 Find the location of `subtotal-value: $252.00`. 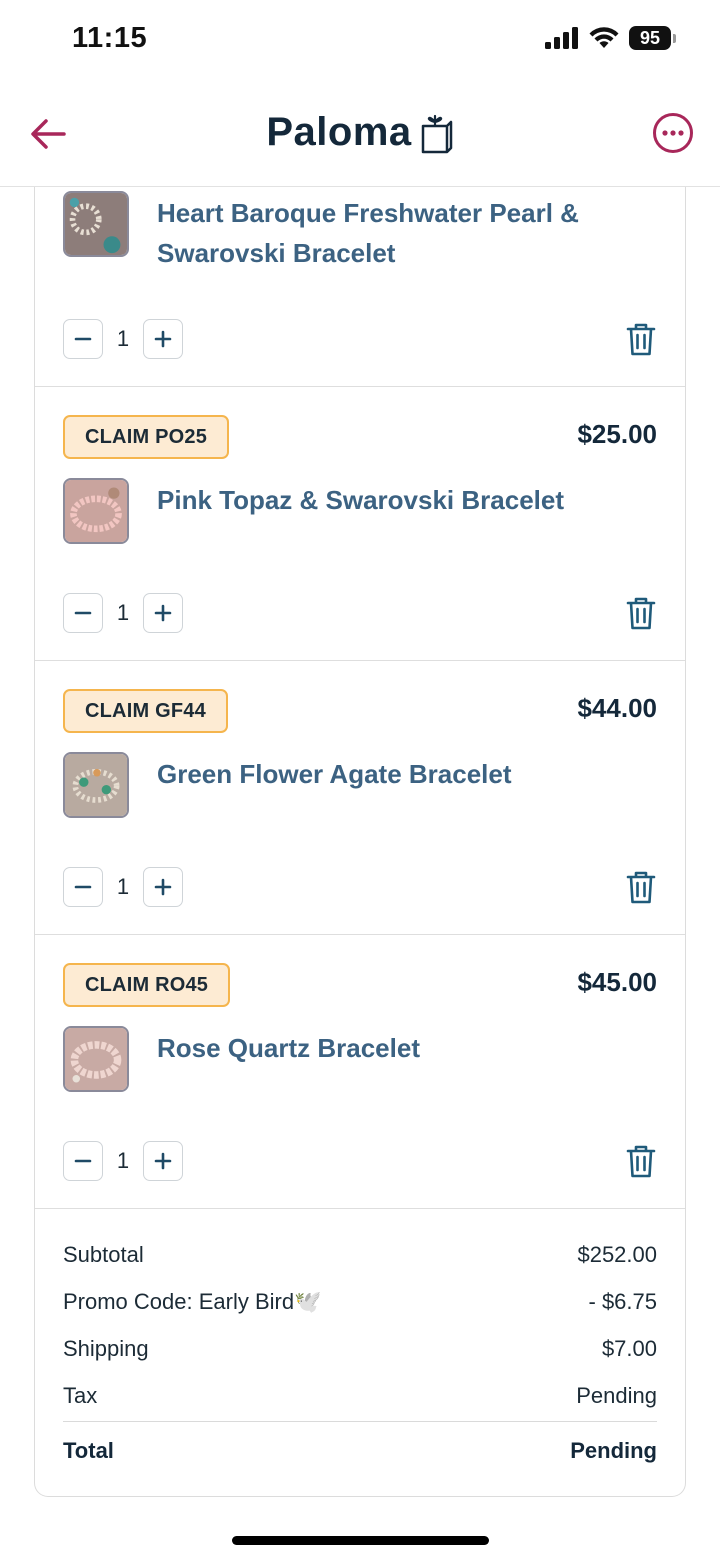

subtotal-value: $252.00 is located at coordinates (617, 1254).